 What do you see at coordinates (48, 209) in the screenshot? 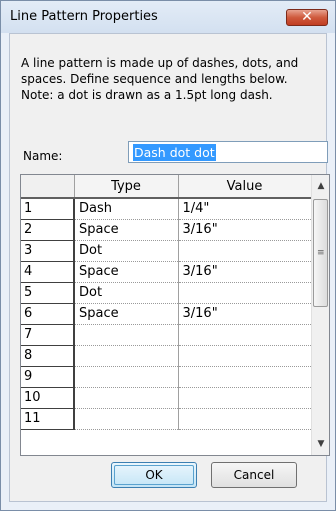
I see `row-number-cell: 1` at bounding box center [48, 209].